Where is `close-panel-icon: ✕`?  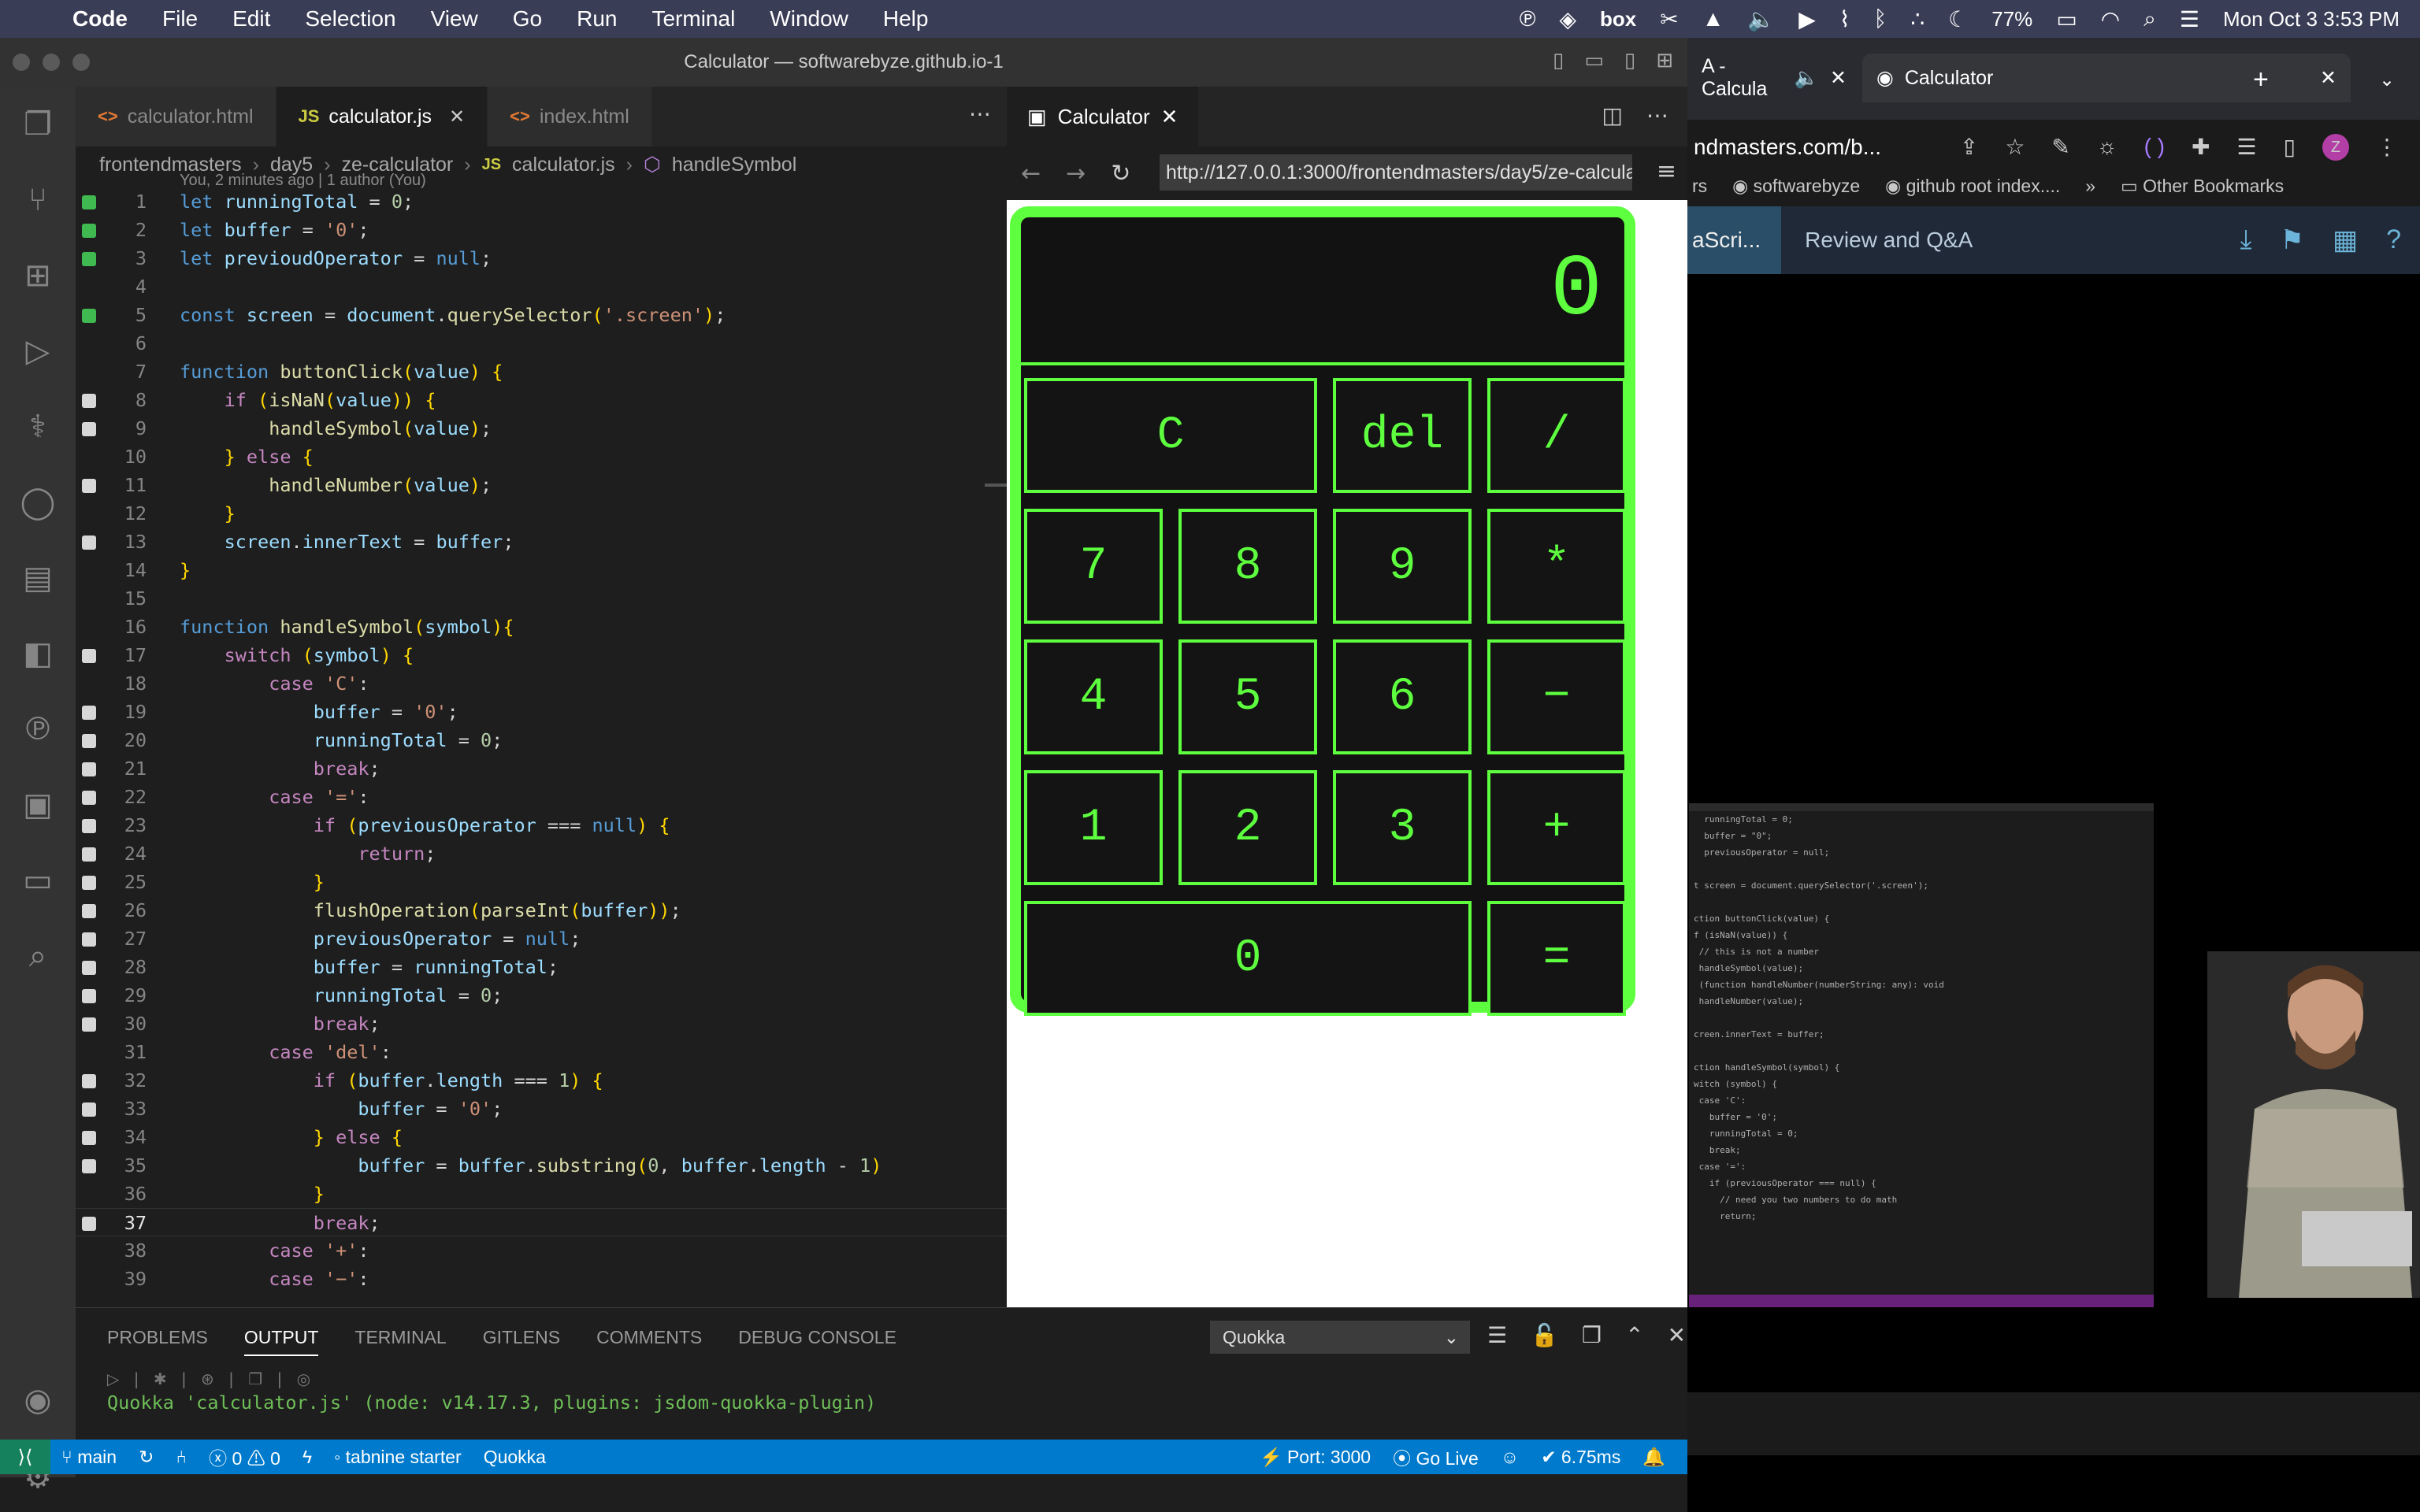 close-panel-icon: ✕ is located at coordinates (1677, 1335).